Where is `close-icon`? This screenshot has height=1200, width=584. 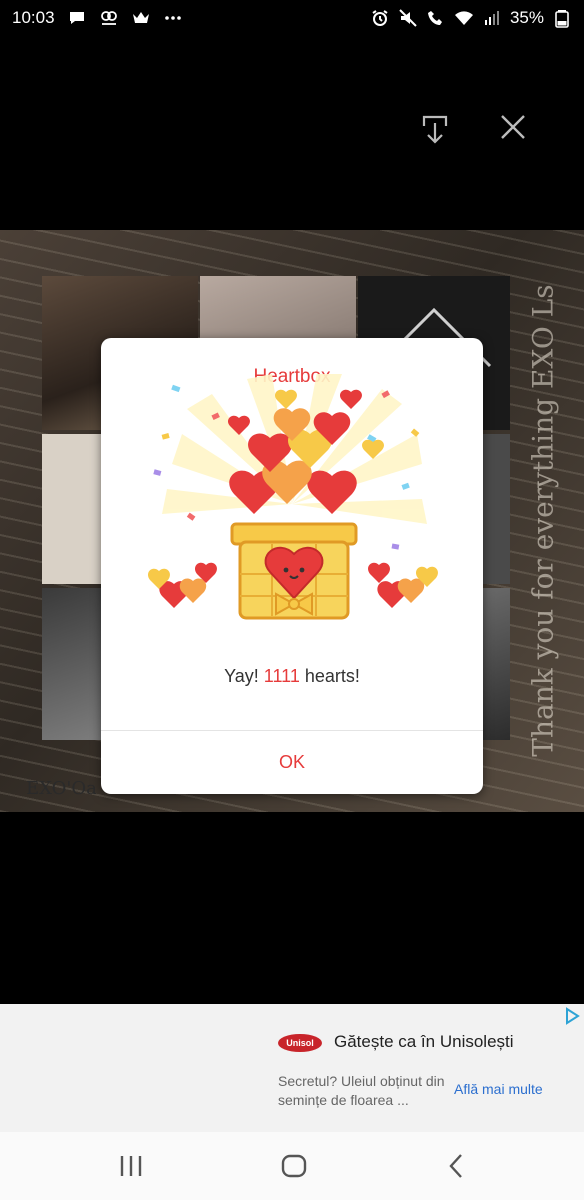
close-icon is located at coordinates (513, 127).